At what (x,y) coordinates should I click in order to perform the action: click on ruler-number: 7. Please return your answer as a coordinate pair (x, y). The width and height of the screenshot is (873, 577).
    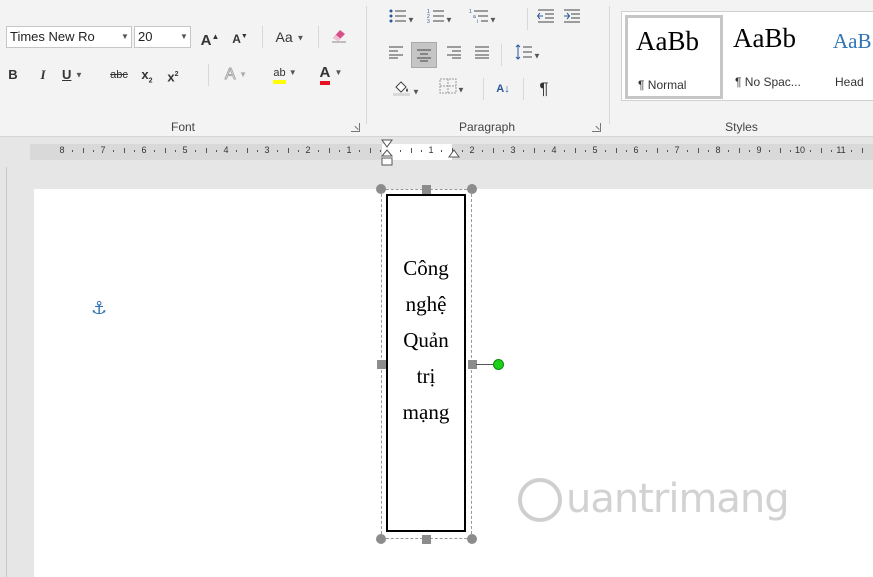
    Looking at the image, I should click on (677, 150).